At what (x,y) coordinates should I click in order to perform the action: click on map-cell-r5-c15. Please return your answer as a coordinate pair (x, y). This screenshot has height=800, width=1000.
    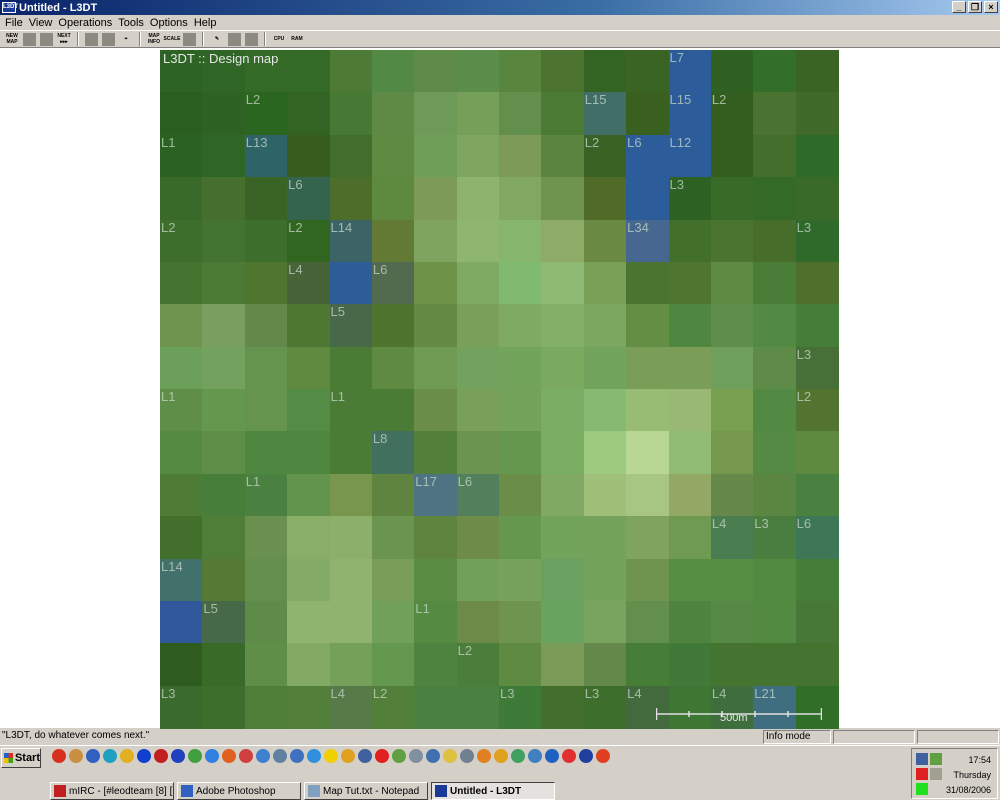
    Looking at the image, I should click on (817, 283).